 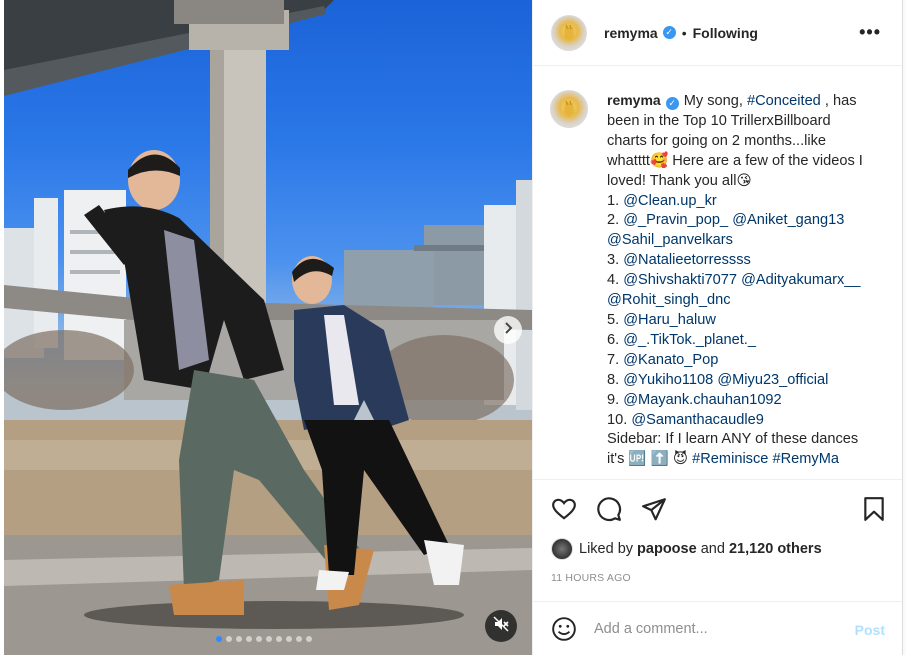 I want to click on mention-link: @Aniket_gang13, so click(x=788, y=220).